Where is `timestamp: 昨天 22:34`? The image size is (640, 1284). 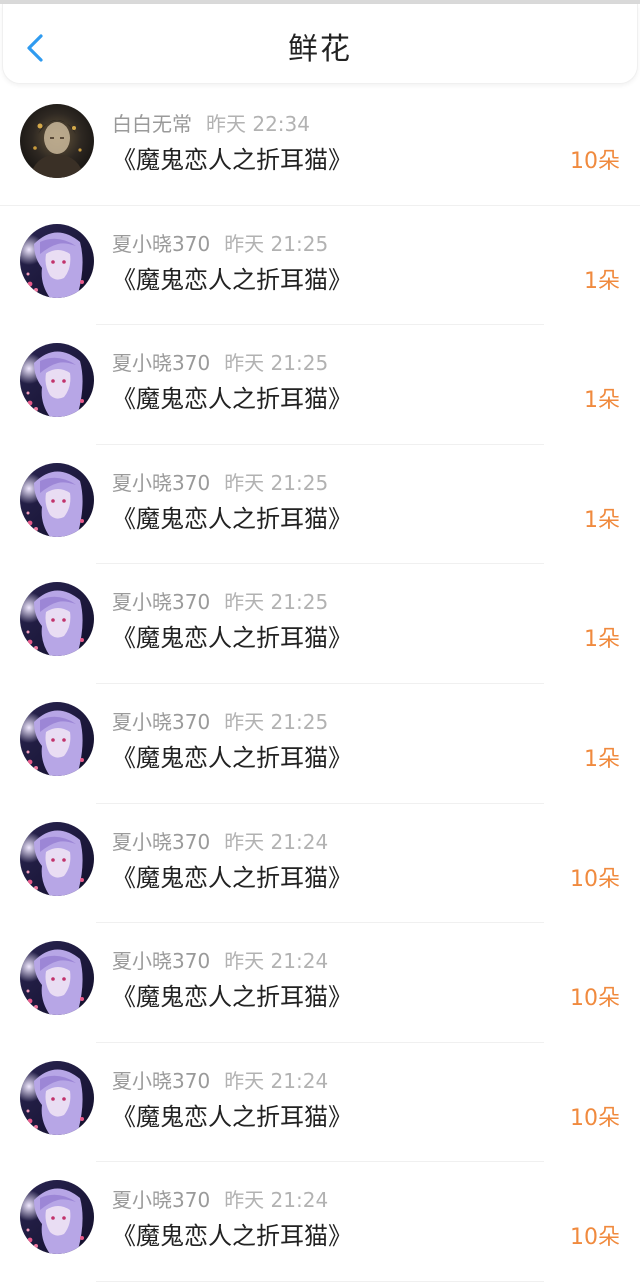
timestamp: 昨天 22:34 is located at coordinates (258, 124).